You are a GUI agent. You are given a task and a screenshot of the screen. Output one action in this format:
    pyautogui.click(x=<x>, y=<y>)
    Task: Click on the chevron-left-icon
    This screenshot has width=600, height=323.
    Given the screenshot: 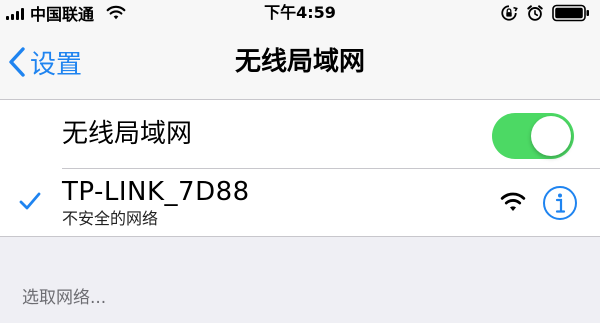 What is the action you would take?
    pyautogui.click(x=17, y=62)
    